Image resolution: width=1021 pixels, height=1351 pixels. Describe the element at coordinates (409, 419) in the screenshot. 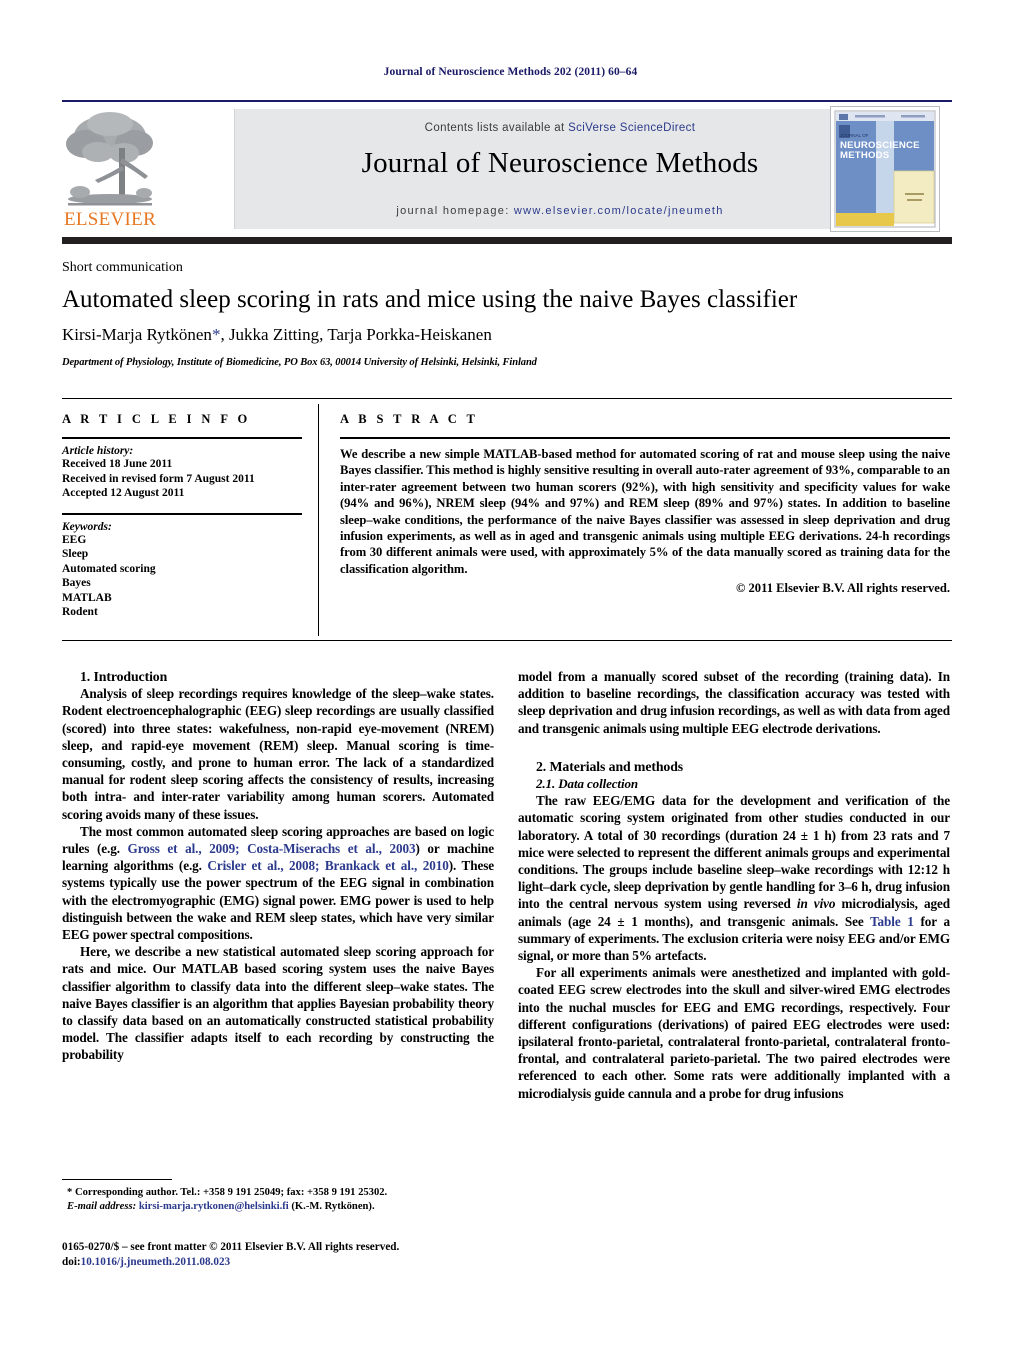

I see `abstract-heading: A B S T R A C T` at that location.